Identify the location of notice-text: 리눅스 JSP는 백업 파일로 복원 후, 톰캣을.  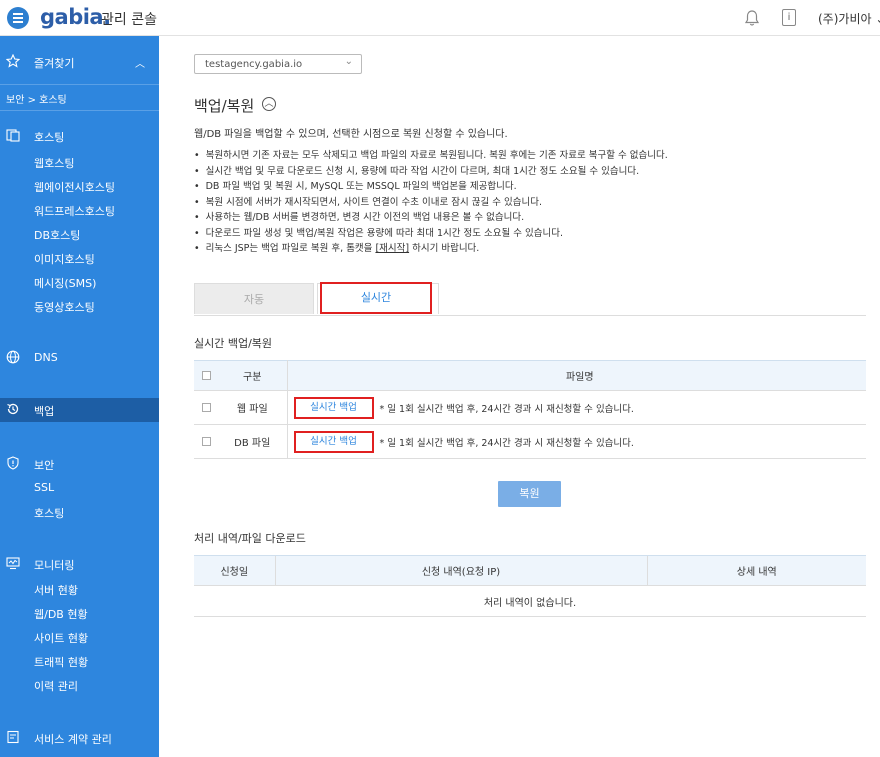
(290, 248).